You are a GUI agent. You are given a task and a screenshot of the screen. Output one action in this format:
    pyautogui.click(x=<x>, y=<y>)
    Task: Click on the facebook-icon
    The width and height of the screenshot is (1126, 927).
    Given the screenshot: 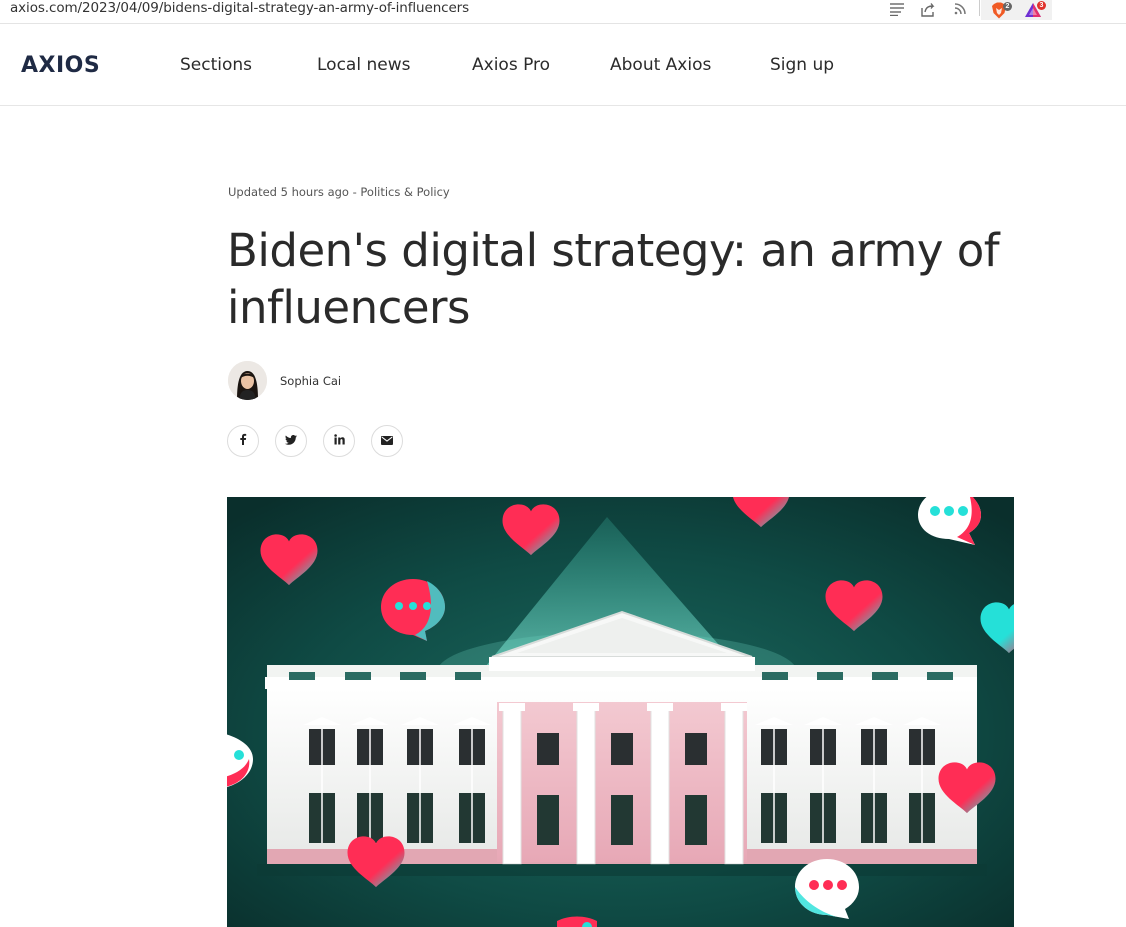 What is the action you would take?
    pyautogui.click(x=243, y=441)
    